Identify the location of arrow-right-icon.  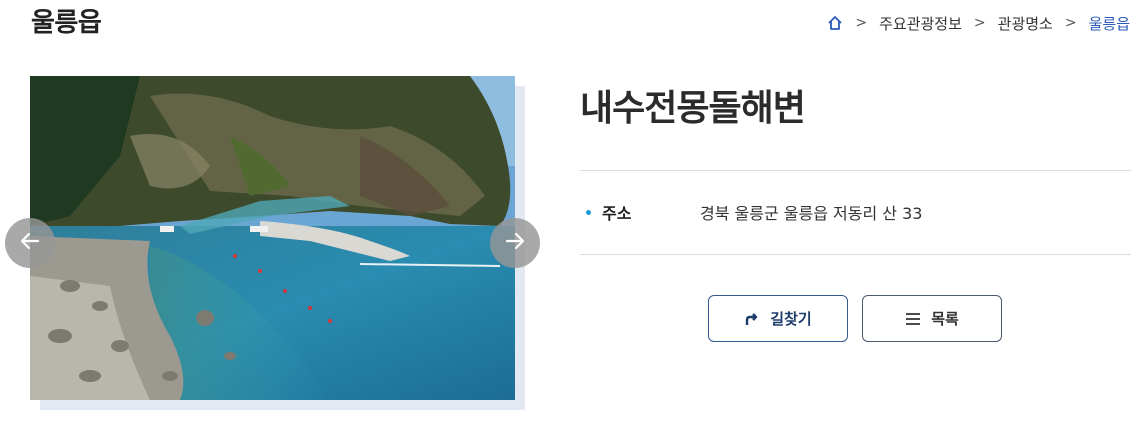
(515, 243).